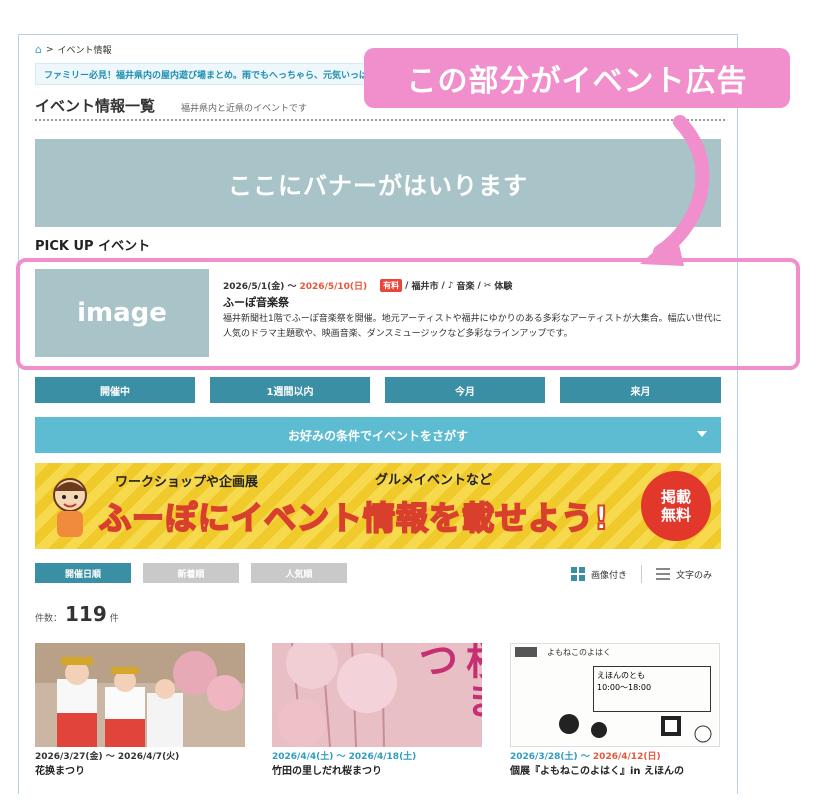  Describe the element at coordinates (675, 515) in the screenshot. I see `badge-line-2: 無料` at that location.